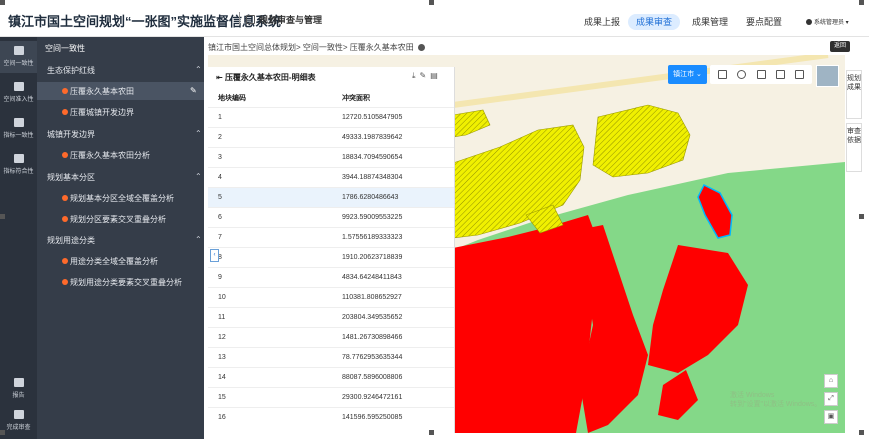  I want to click on tree-item-zones-coverage: 规划基本分区全域全覆盖分析, so click(120, 198).